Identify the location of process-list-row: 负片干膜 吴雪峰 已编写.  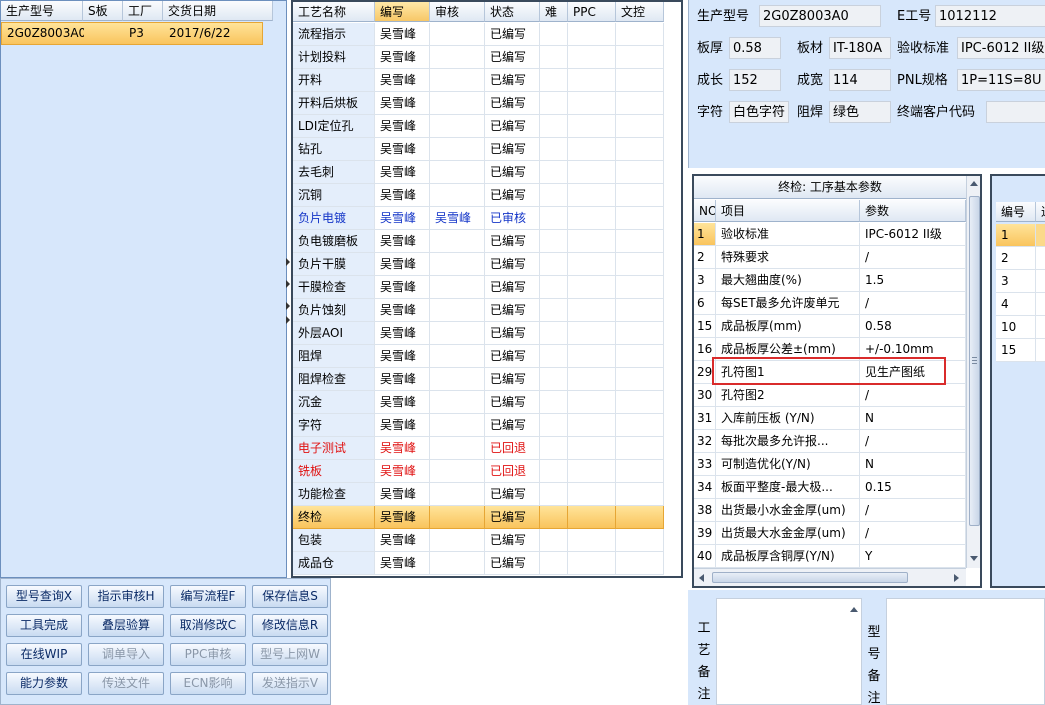
(487, 264).